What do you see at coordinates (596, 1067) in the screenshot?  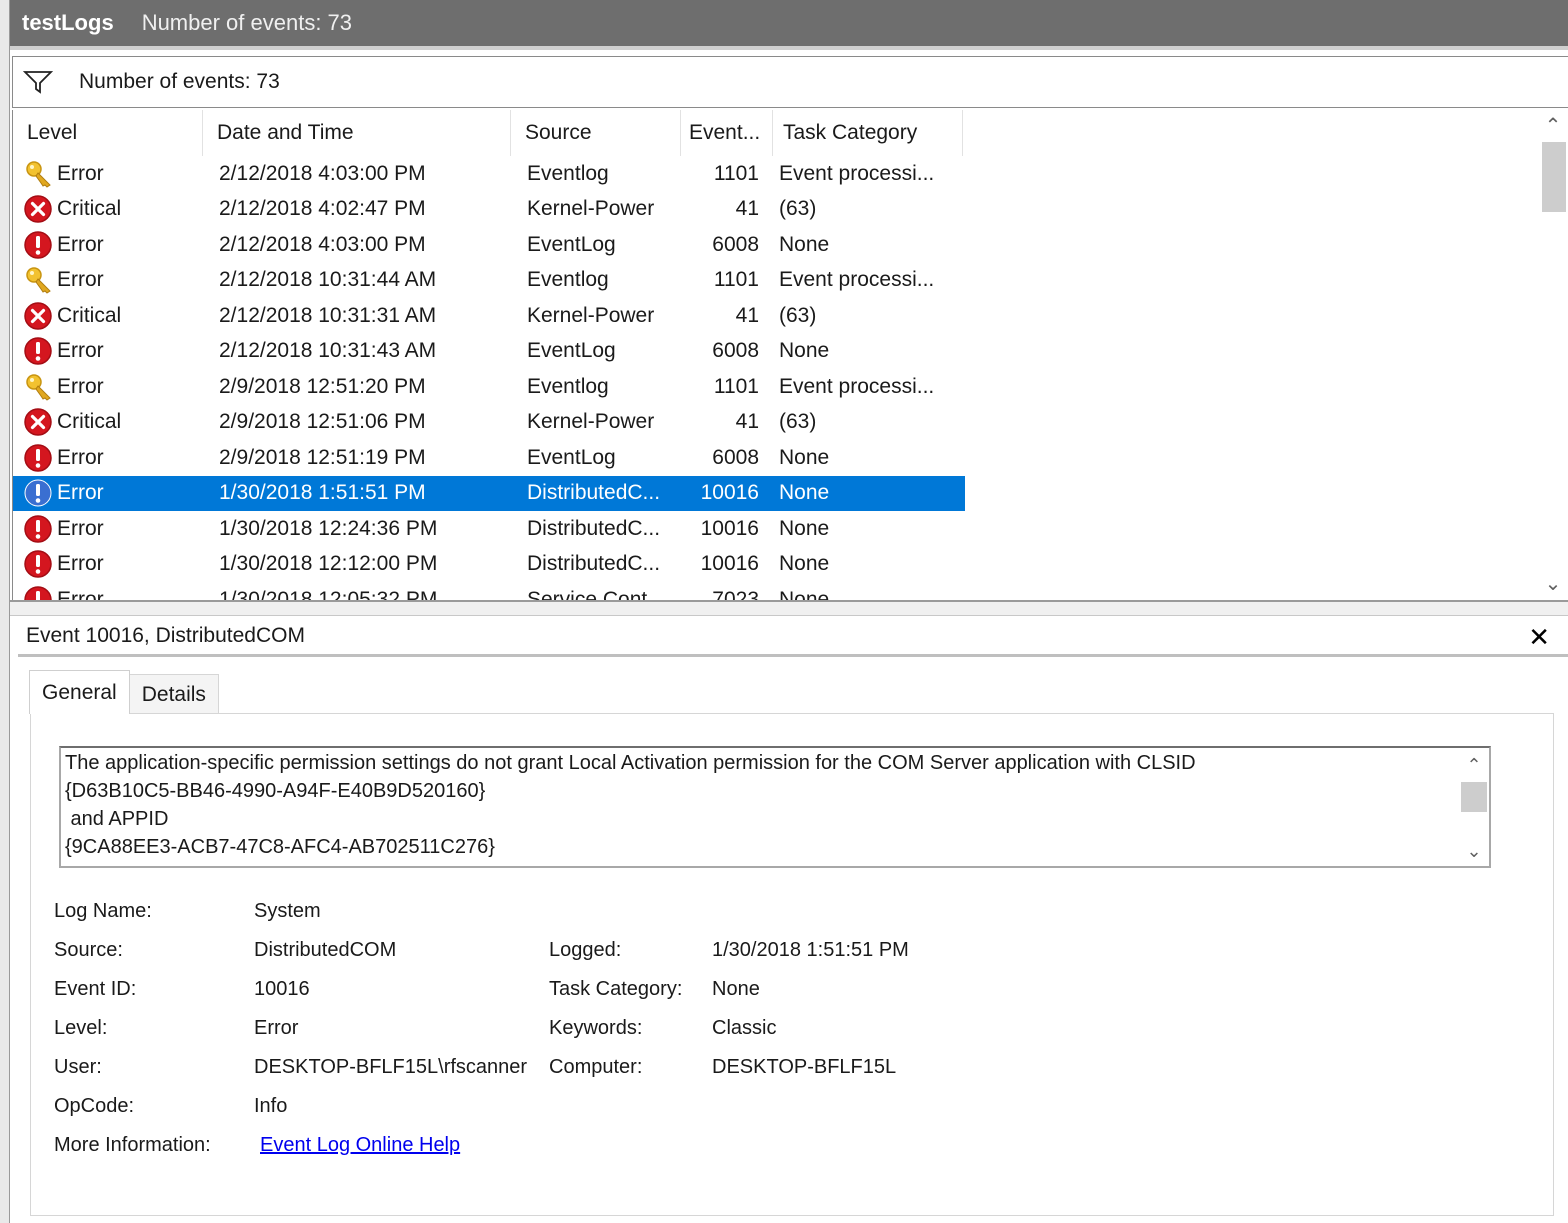 I see `label-computer: Computer:` at bounding box center [596, 1067].